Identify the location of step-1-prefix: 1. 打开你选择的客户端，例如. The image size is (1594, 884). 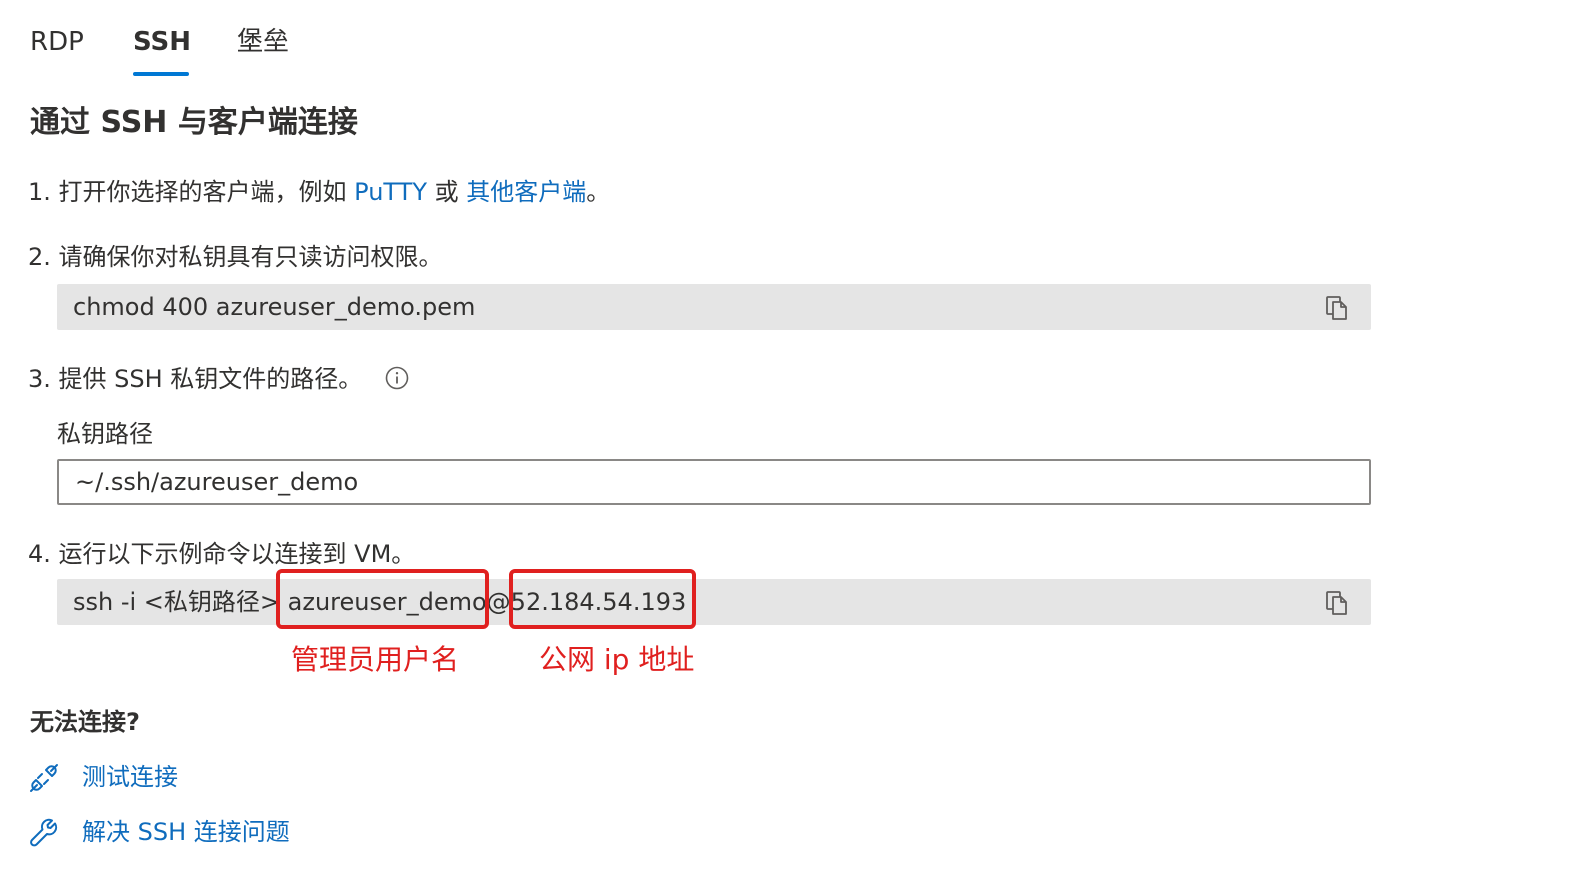
(191, 192).